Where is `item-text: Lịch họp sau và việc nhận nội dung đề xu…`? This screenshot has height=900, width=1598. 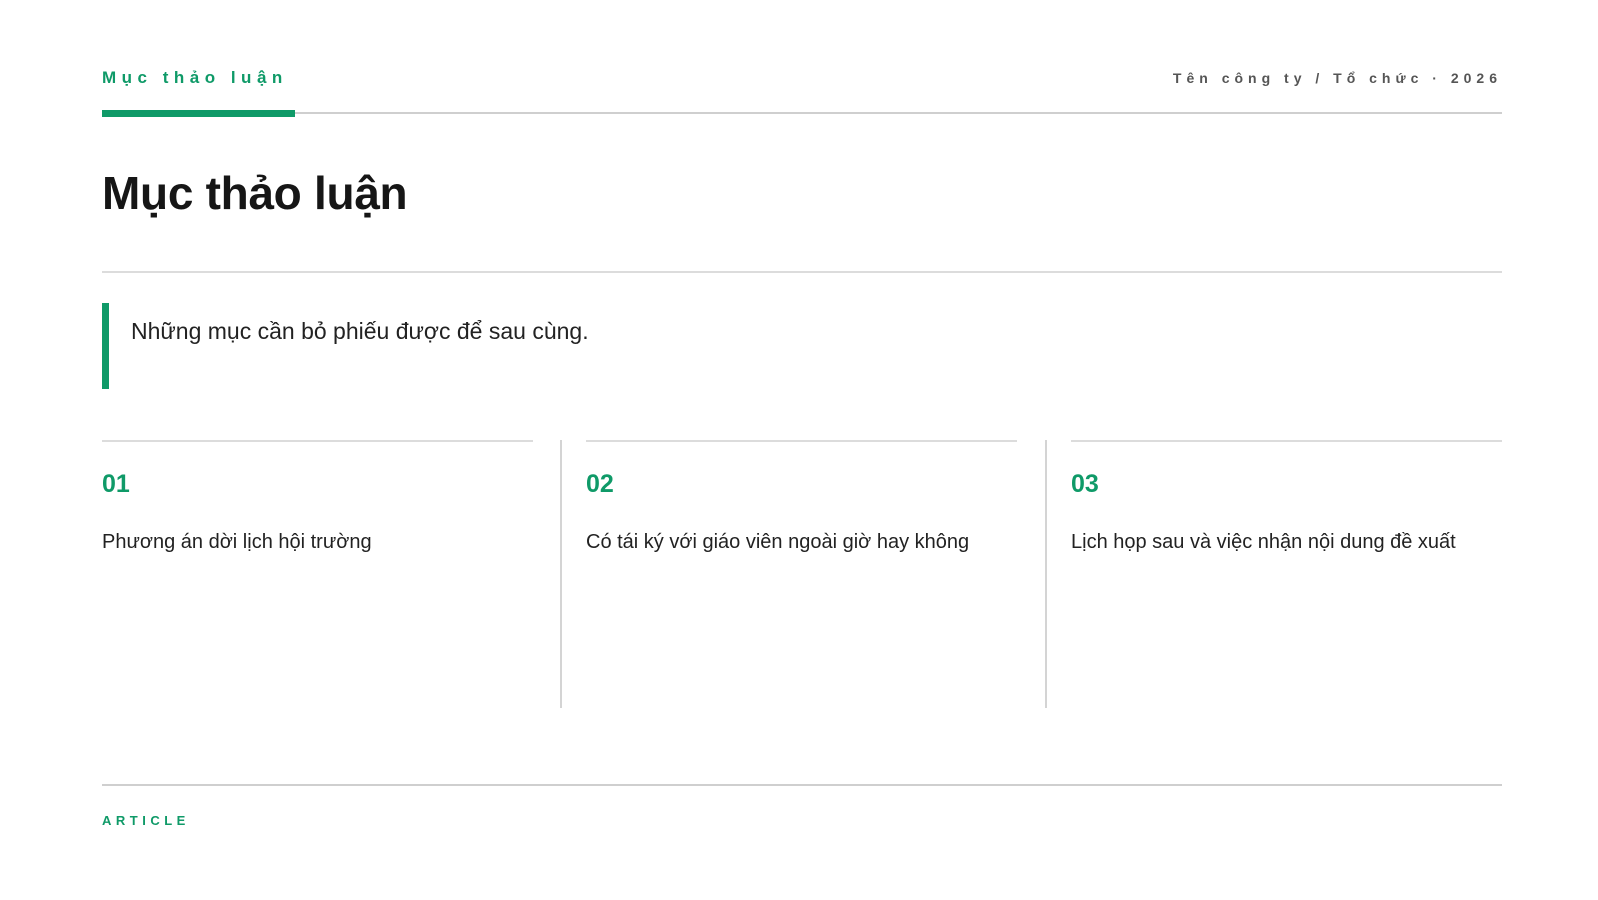 item-text: Lịch họp sau và việc nhận nội dung đề xu… is located at coordinates (1263, 542).